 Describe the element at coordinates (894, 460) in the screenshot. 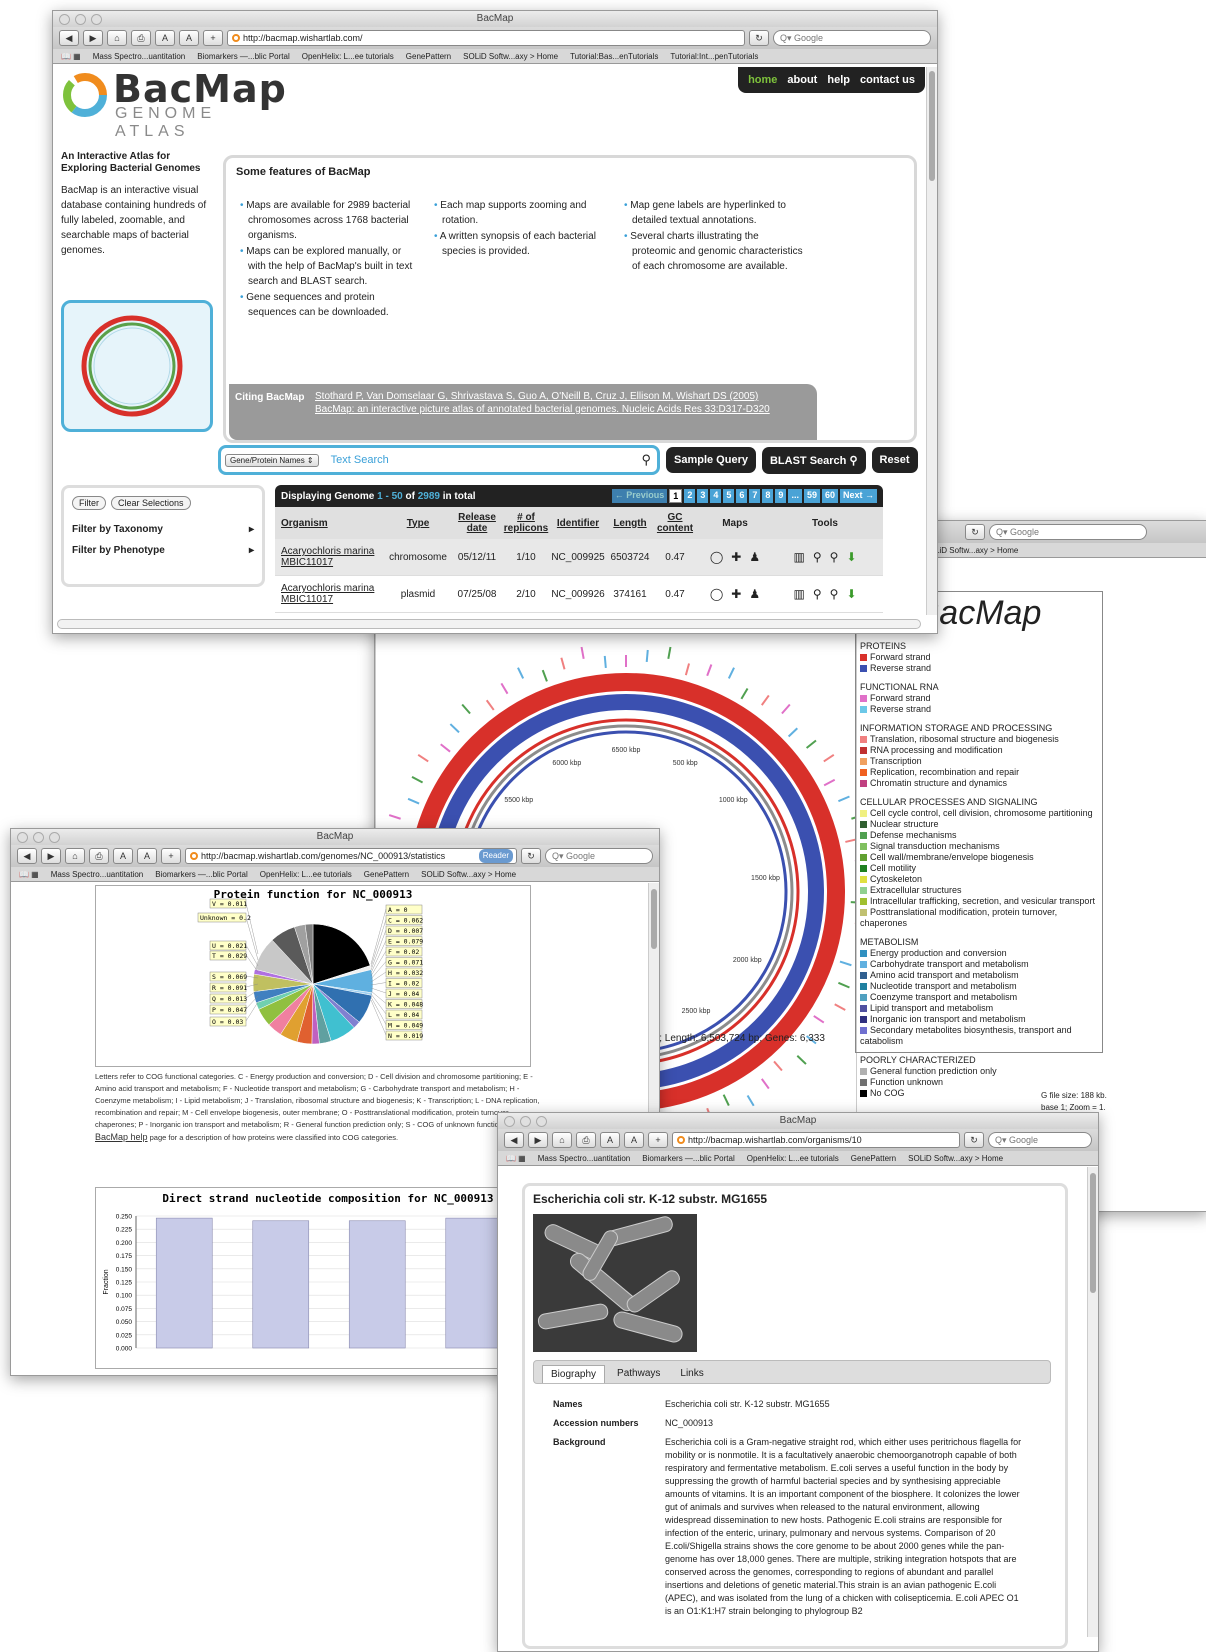

I see `reset-button: Reset` at that location.